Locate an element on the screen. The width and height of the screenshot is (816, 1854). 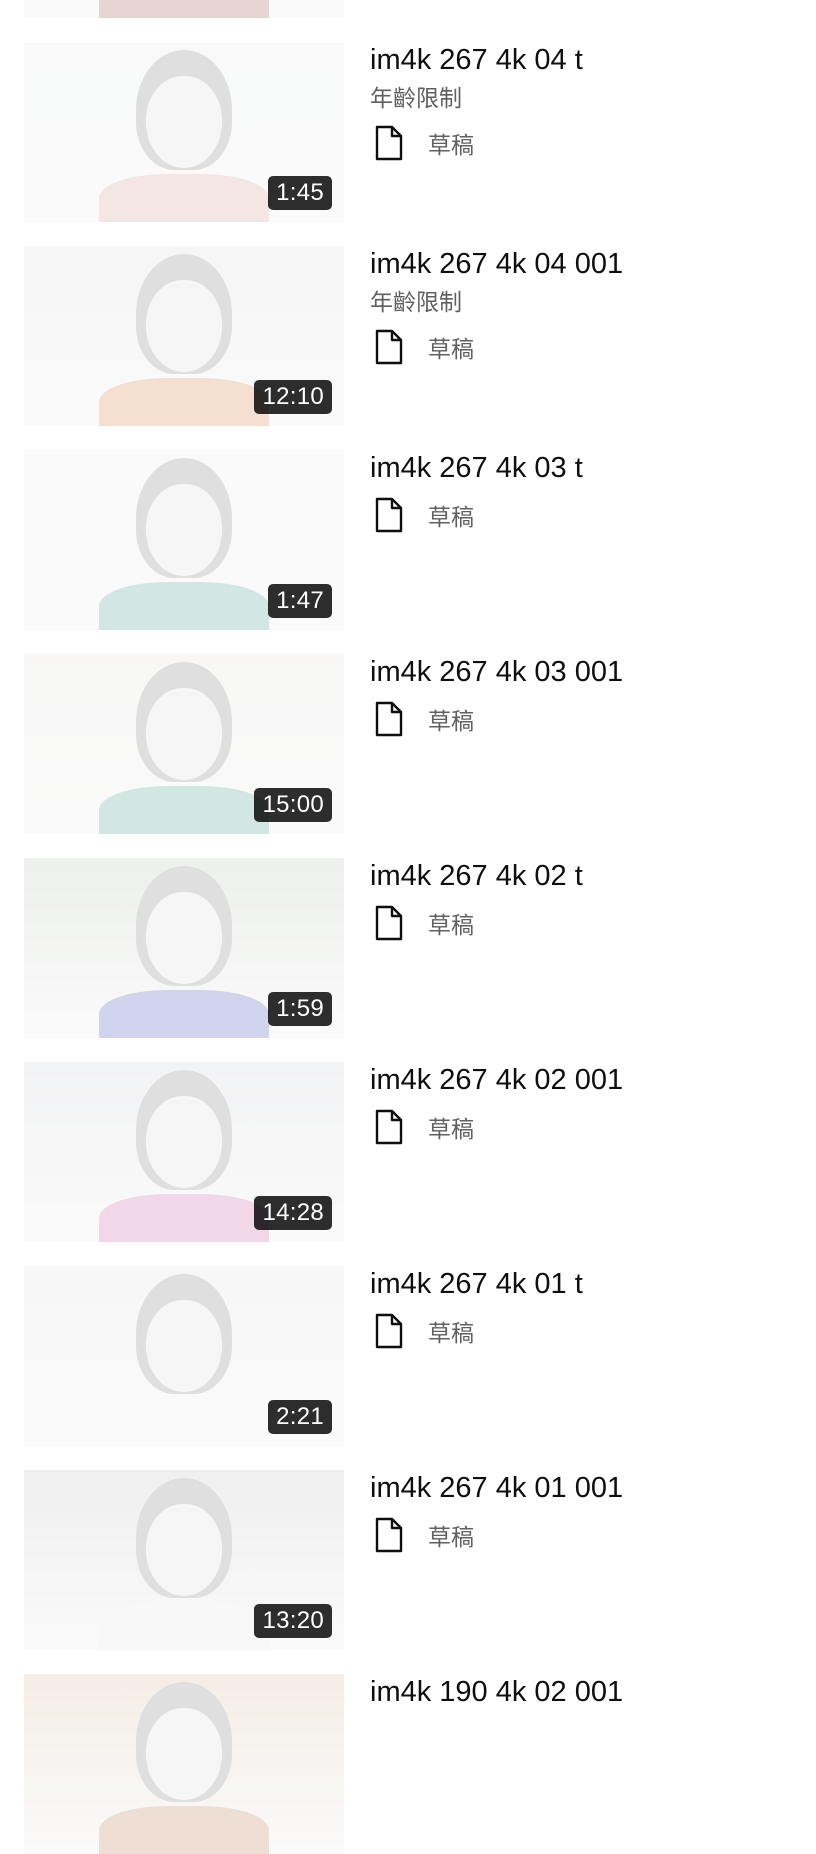
duration-badge: 2:21 is located at coordinates (300, 1417).